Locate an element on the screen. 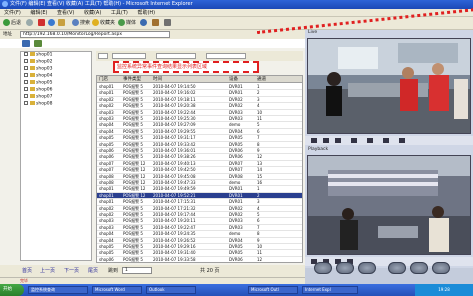 Image resolution: width=473 pixels, height=296 pixels. history-icon is located at coordinates (143, 22).